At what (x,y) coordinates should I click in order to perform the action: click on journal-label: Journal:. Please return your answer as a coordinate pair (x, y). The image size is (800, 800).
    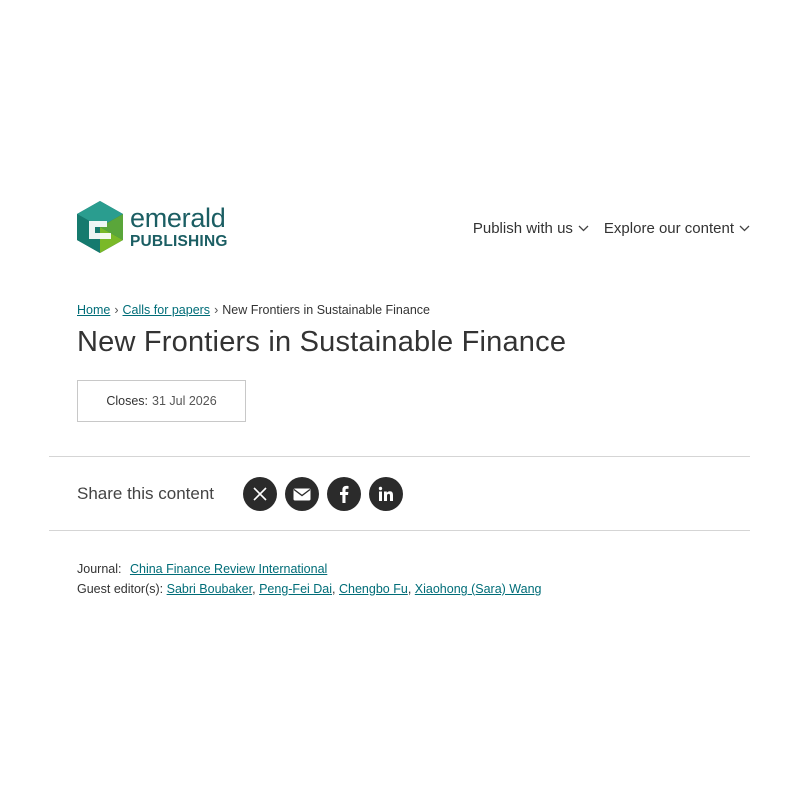
    Looking at the image, I should click on (99, 569).